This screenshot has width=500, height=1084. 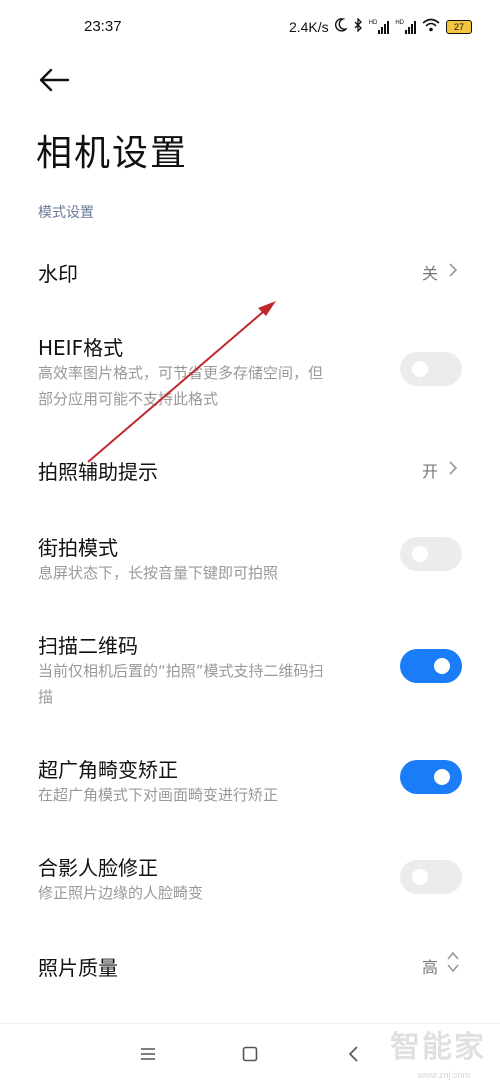 What do you see at coordinates (443, 1075) in the screenshot?
I see `site-watermark-url: www.znj.com` at bounding box center [443, 1075].